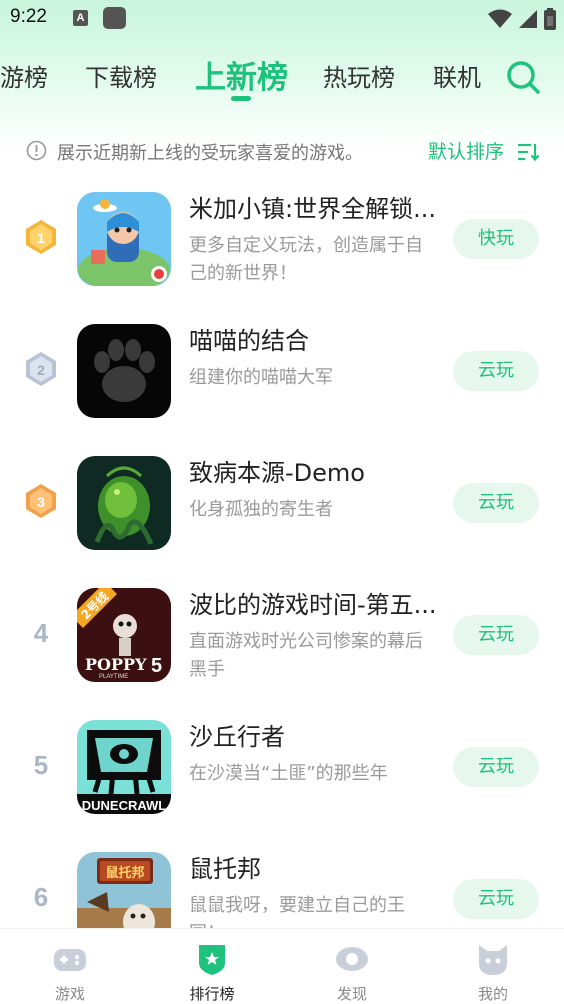 This screenshot has width=564, height=1004. I want to click on info-icon, so click(36, 150).